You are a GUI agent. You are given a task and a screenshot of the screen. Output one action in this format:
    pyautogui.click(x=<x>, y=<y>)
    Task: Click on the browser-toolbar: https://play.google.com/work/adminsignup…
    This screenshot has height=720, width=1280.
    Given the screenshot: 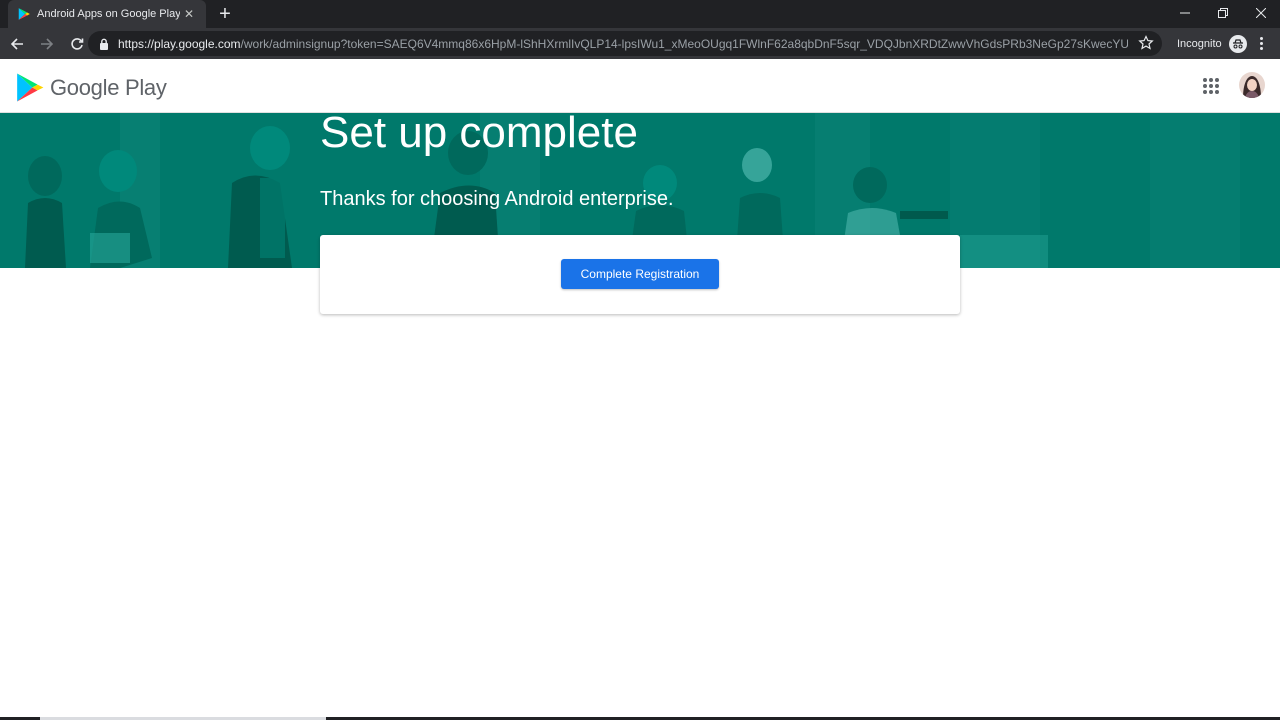 What is the action you would take?
    pyautogui.click(x=640, y=43)
    